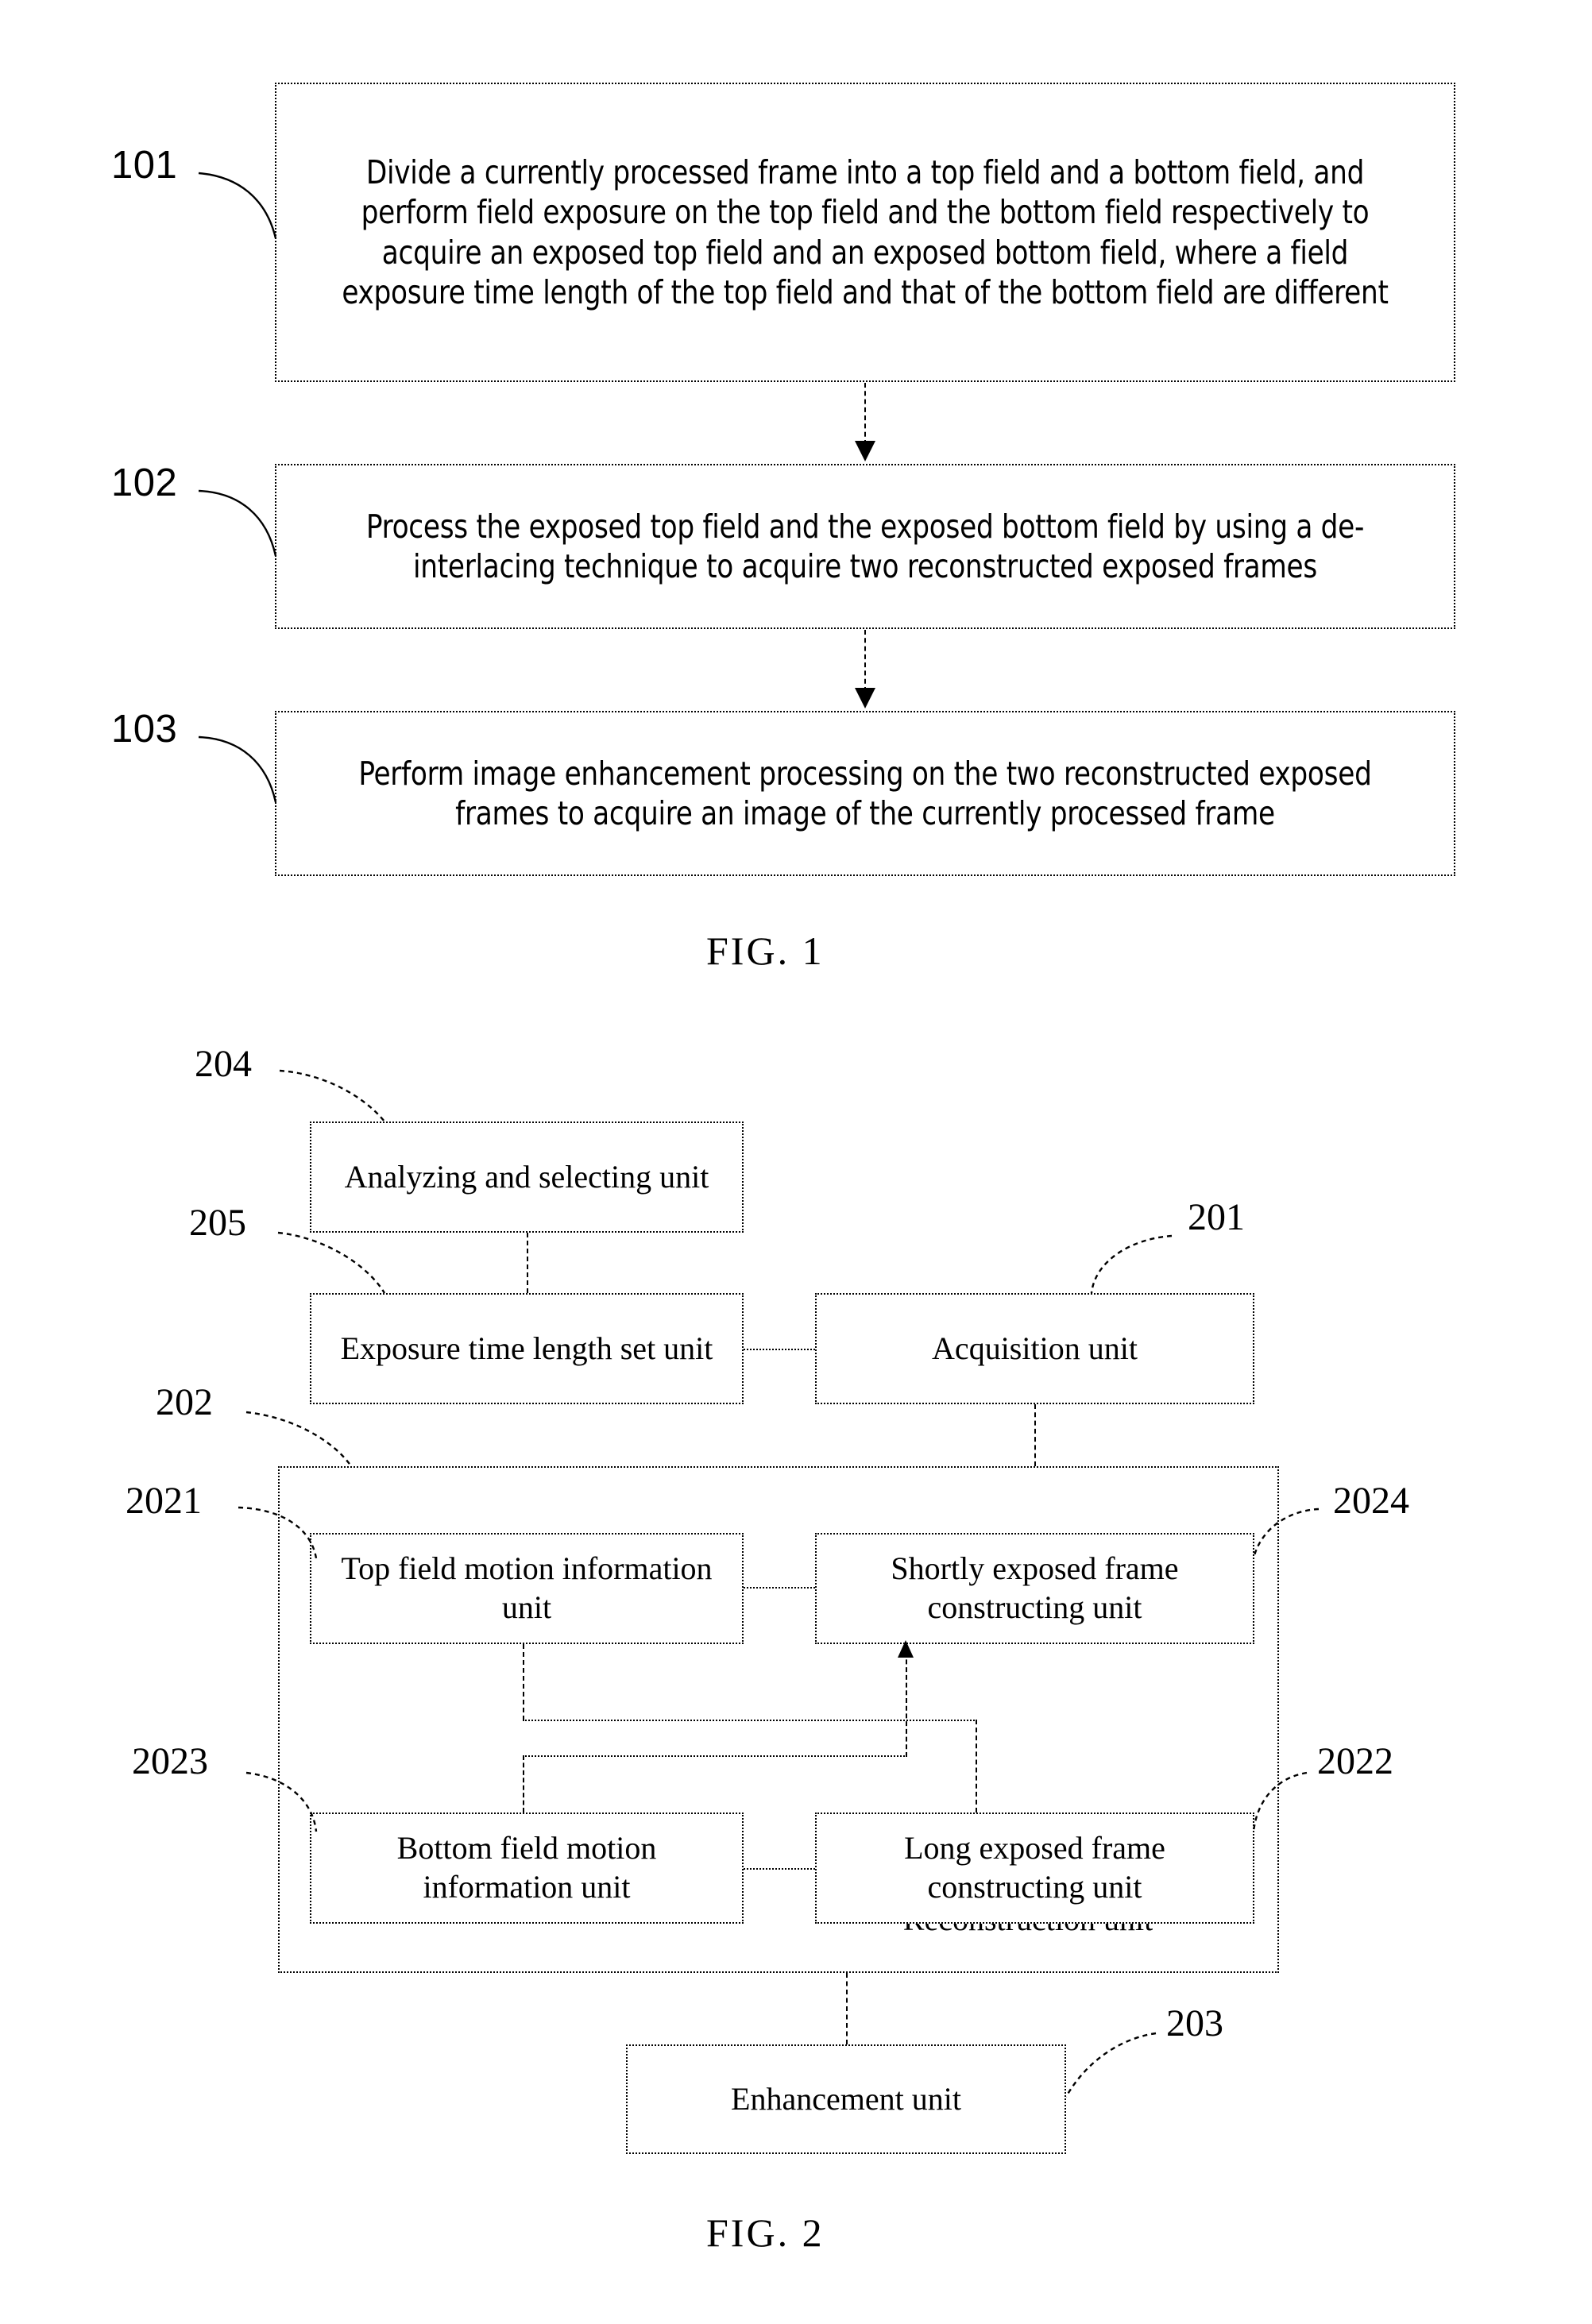 This screenshot has height=2324, width=1592. What do you see at coordinates (780, 1588) in the screenshot?
I see `fig2-connector-2021-2024` at bounding box center [780, 1588].